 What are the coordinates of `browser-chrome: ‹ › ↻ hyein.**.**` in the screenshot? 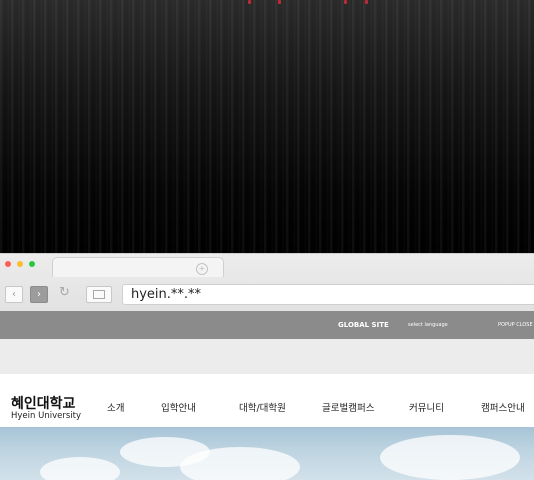 It's located at (267, 282).